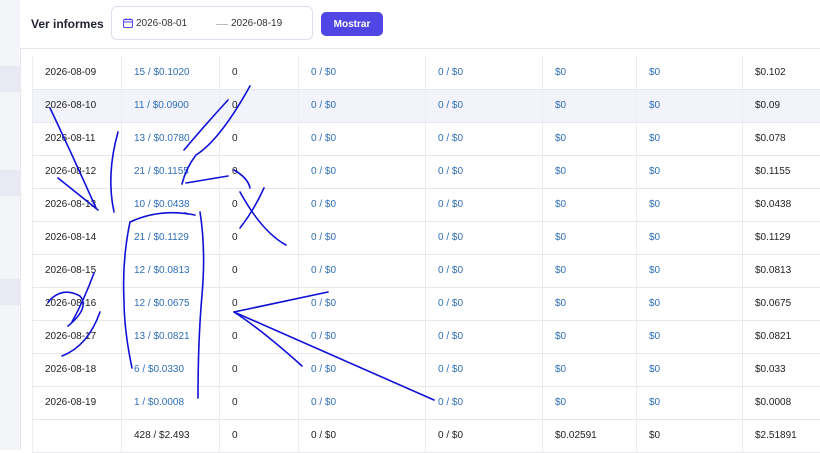 The width and height of the screenshot is (820, 453). Describe the element at coordinates (212, 23) in the screenshot. I see `date-range-picker: 2026-08-01 2026-08-19` at that location.